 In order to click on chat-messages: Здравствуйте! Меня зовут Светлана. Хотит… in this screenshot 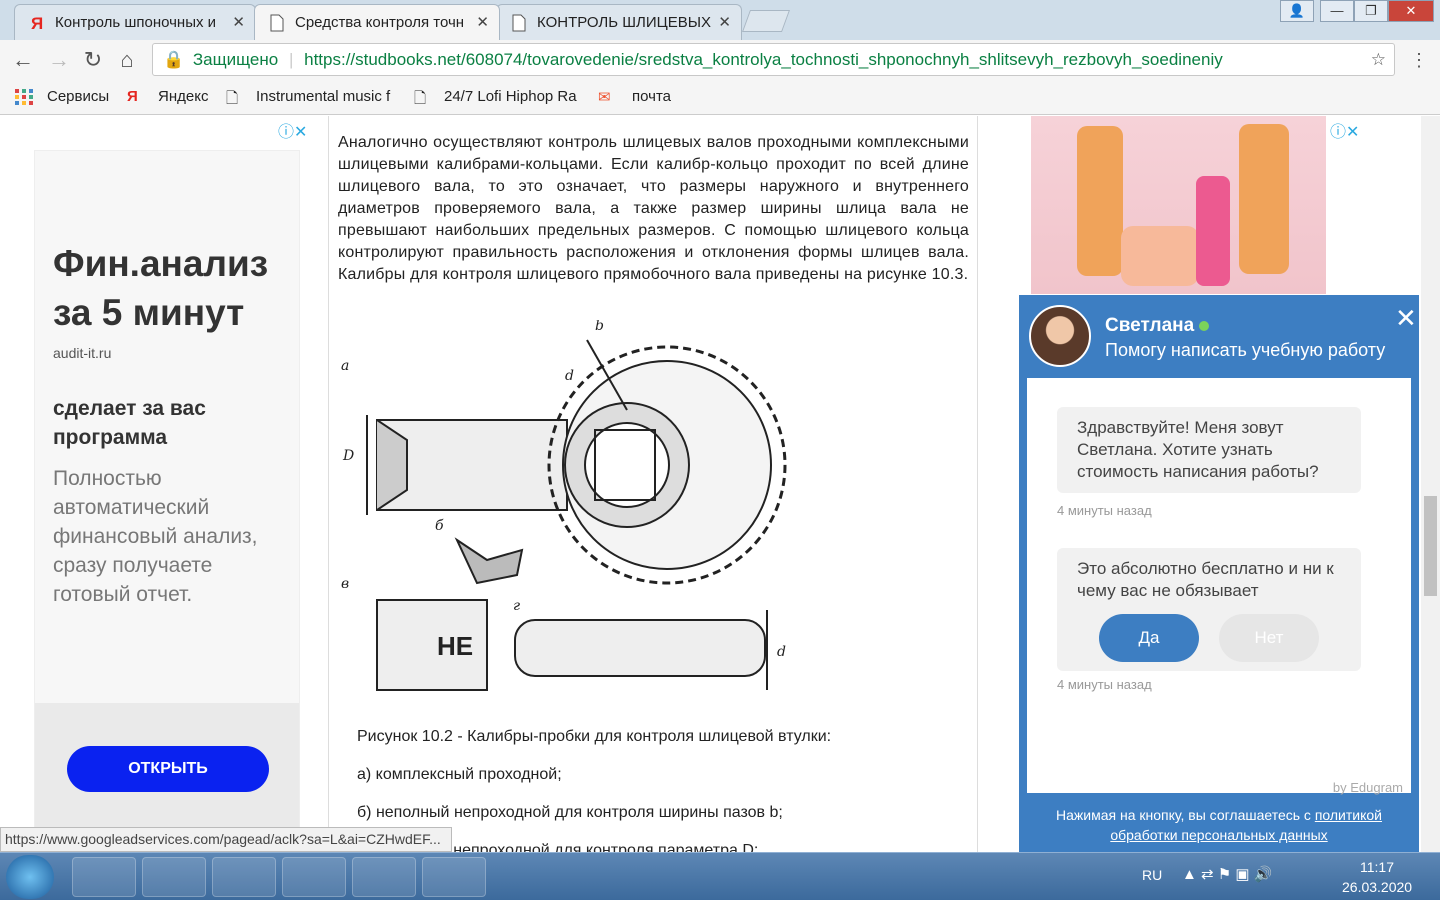, I will do `click(1219, 586)`.